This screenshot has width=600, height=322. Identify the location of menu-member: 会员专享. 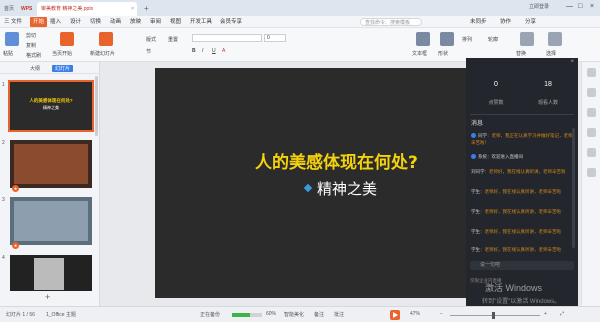
(231, 22).